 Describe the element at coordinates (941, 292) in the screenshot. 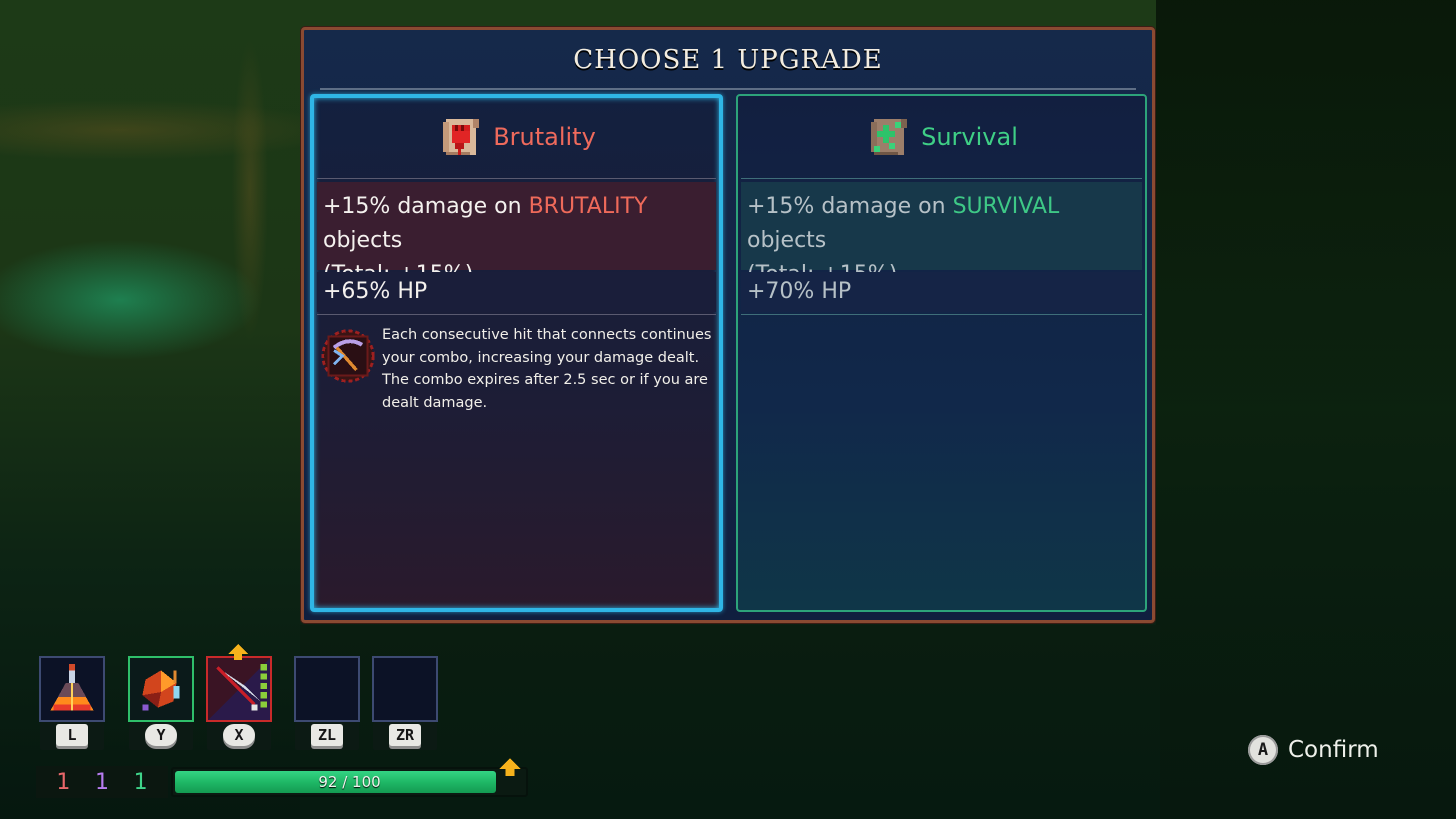

I see `hp-bonus: +70% HP` at that location.